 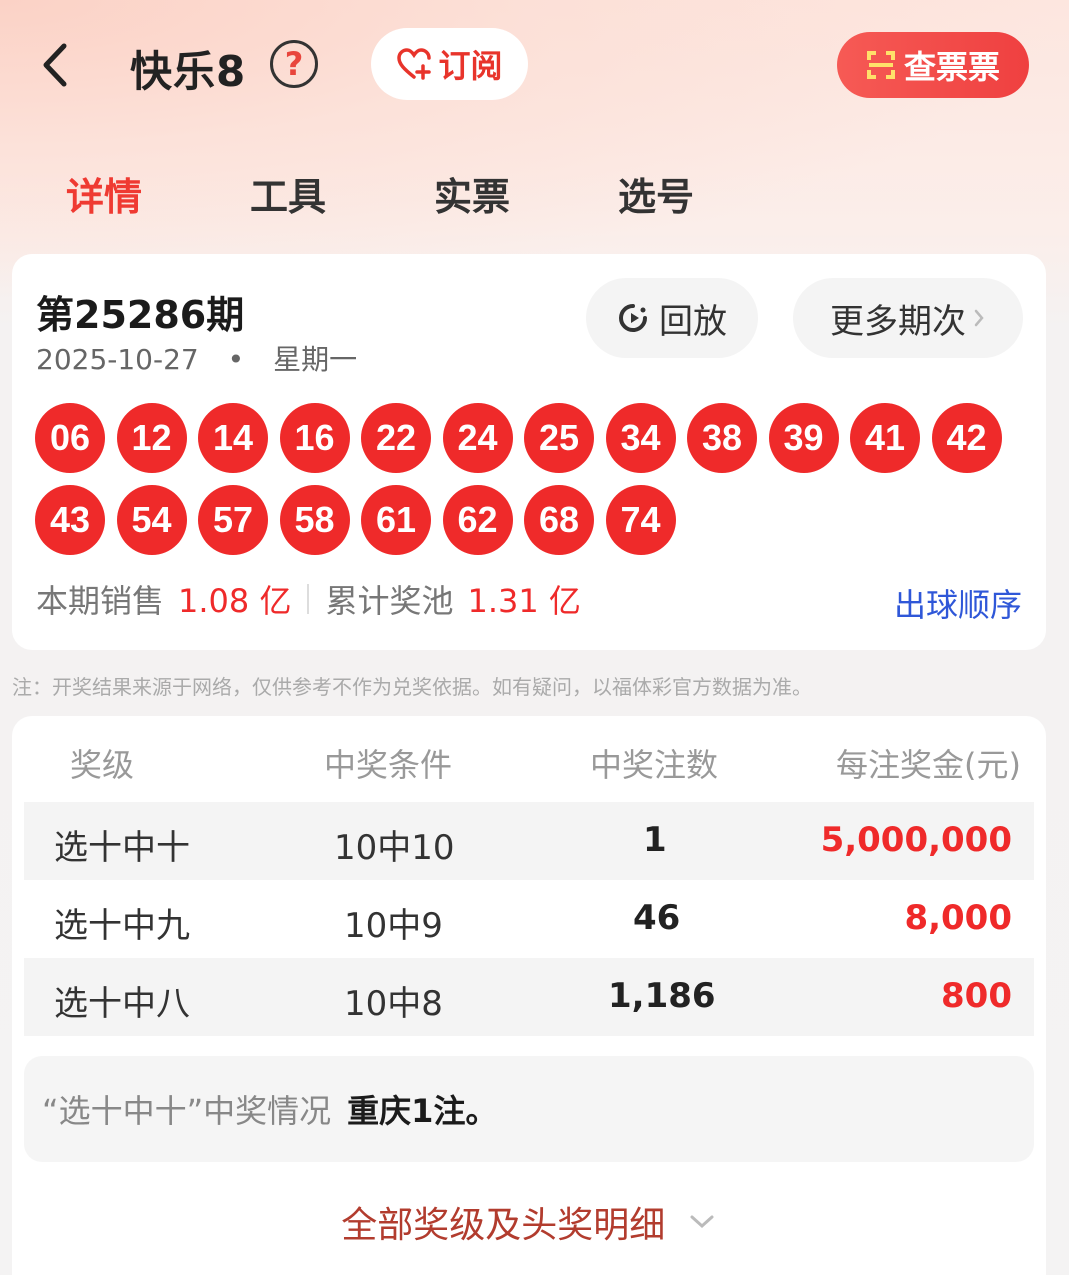 What do you see at coordinates (534, 195) in the screenshot?
I see `tab-bar: 详情 工具 实票 选号` at bounding box center [534, 195].